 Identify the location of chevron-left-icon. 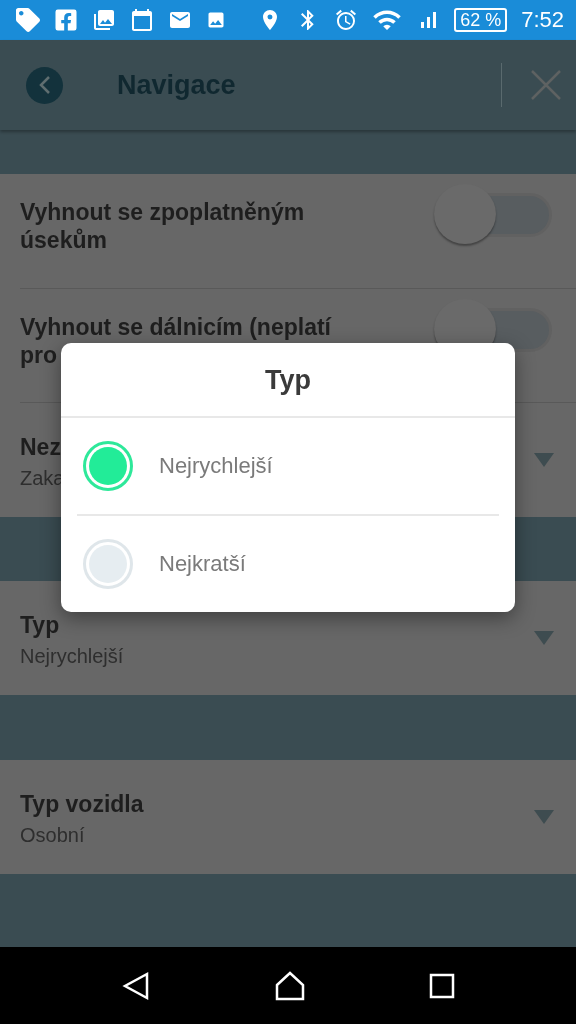
(44, 85).